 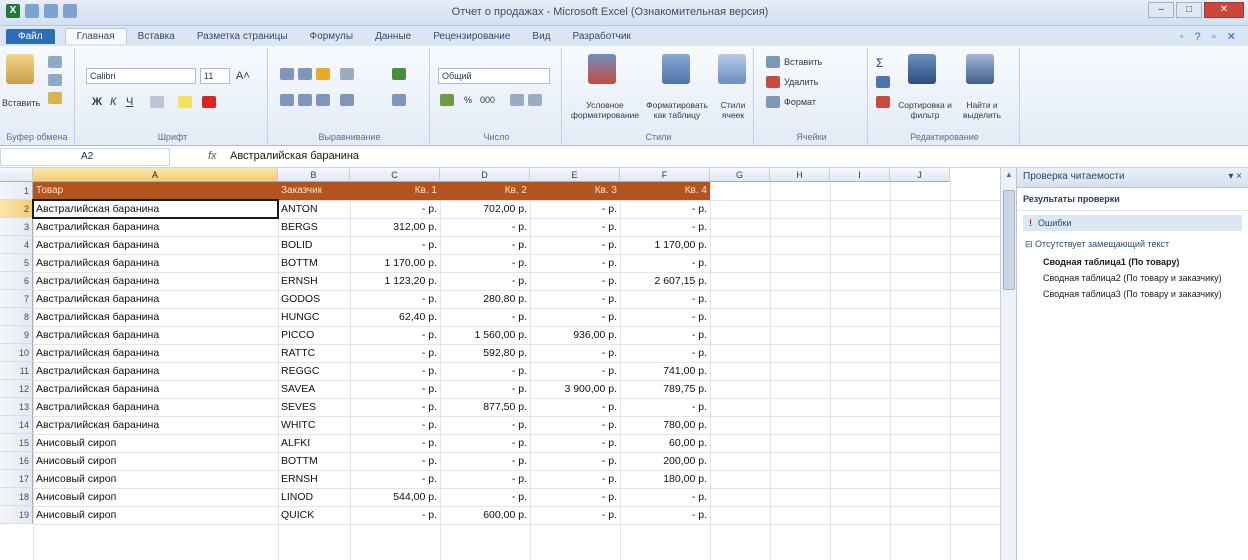 What do you see at coordinates (55, 62) in the screenshot?
I see `cut-icon` at bounding box center [55, 62].